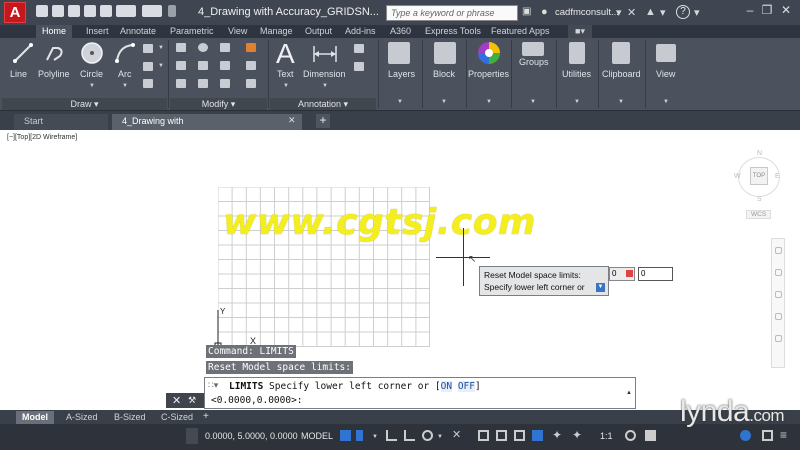  What do you see at coordinates (445, 53) in the screenshot?
I see `block-icon` at bounding box center [445, 53].